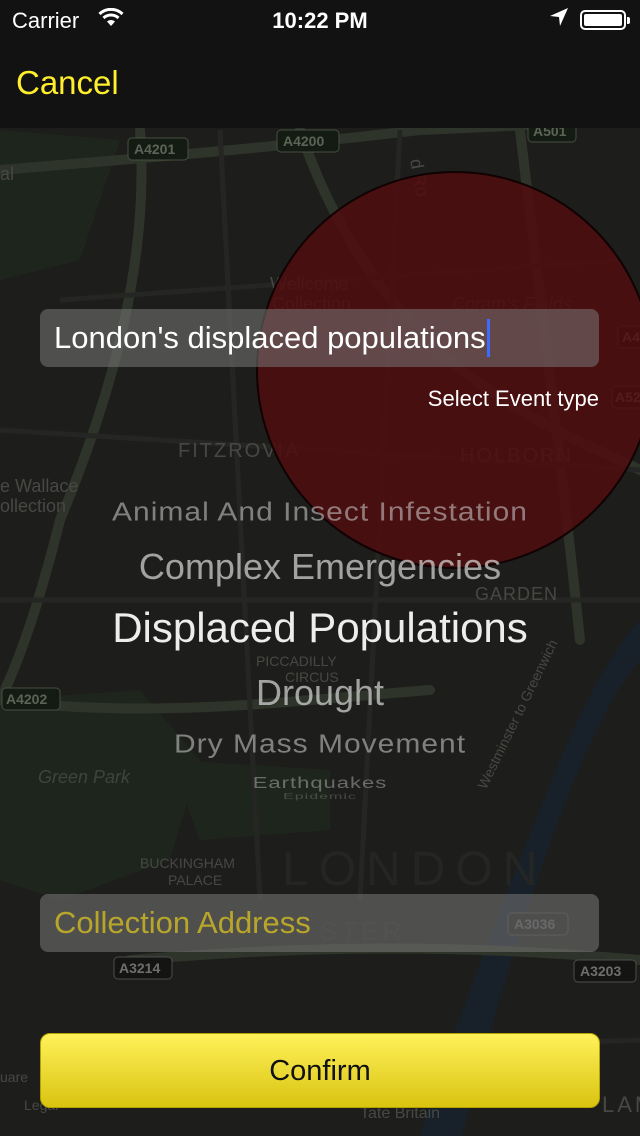 The width and height of the screenshot is (640, 1136). I want to click on select-event-type-label: Select Event type, so click(513, 398).